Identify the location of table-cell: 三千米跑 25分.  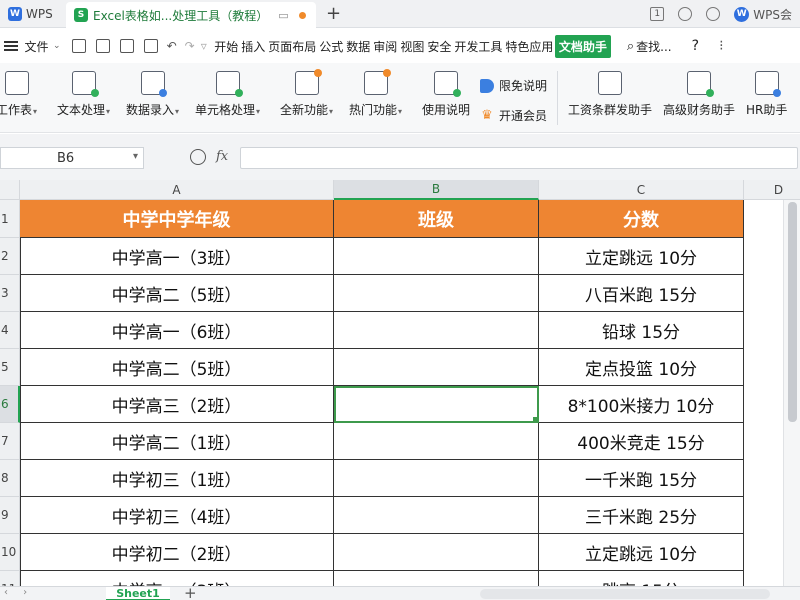
(641, 515).